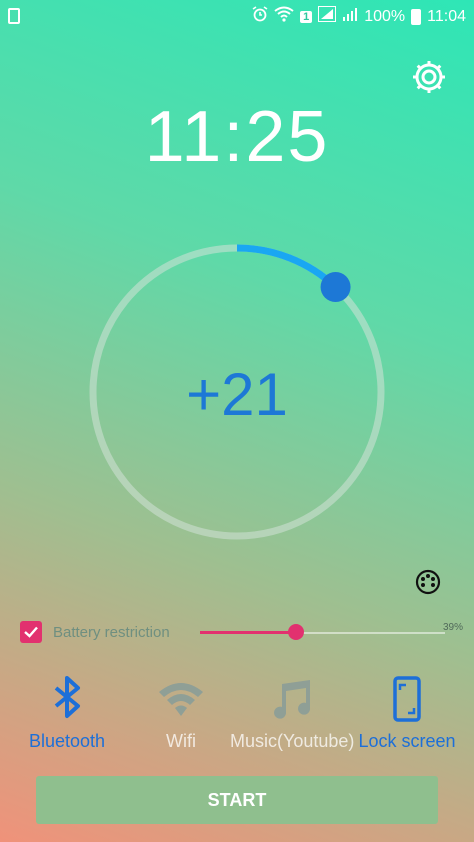 The height and width of the screenshot is (842, 474). I want to click on alarm-time: 11:25, so click(237, 137).